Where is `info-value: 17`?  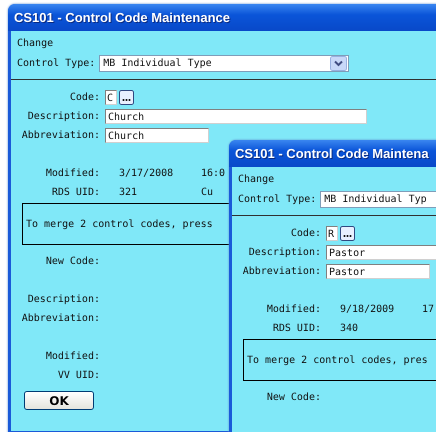
info-value: 17 is located at coordinates (428, 309).